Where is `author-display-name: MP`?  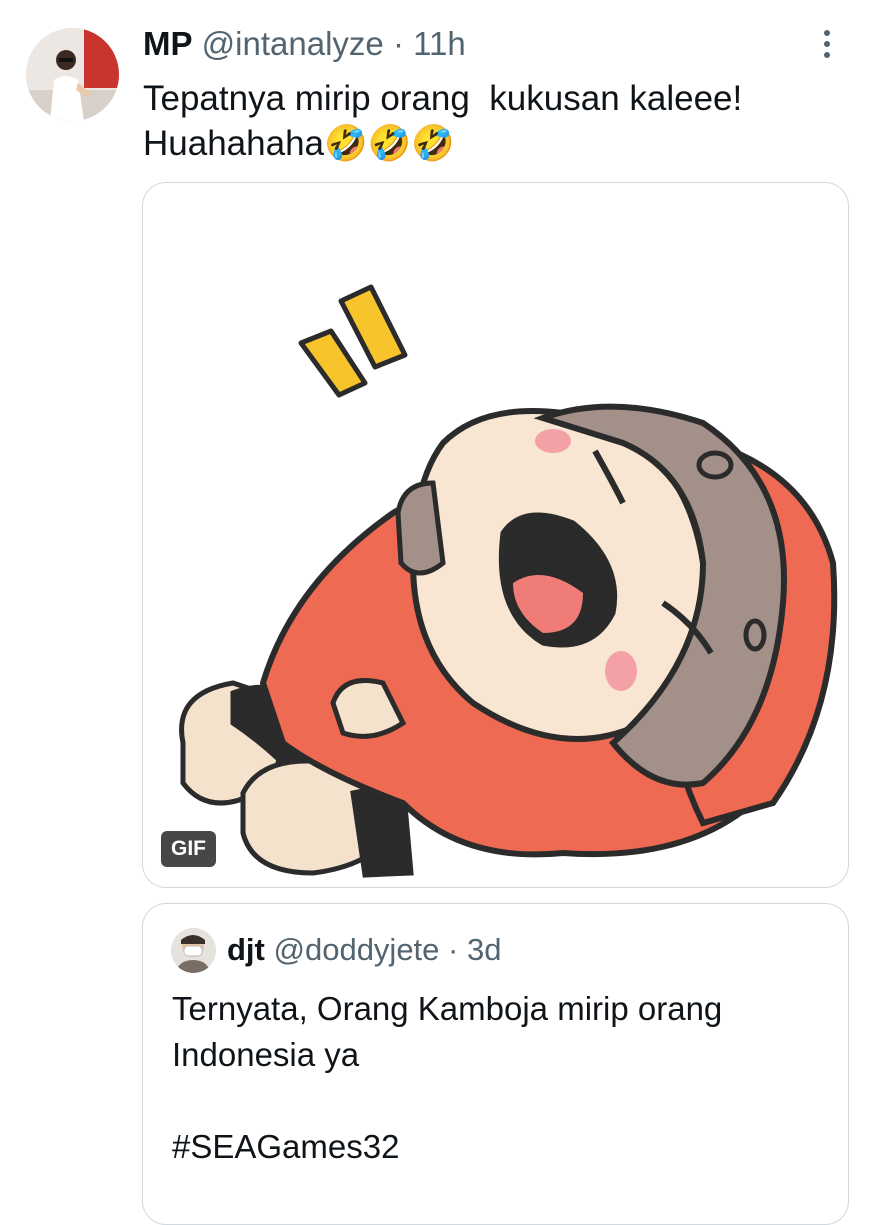
author-display-name: MP is located at coordinates (168, 43).